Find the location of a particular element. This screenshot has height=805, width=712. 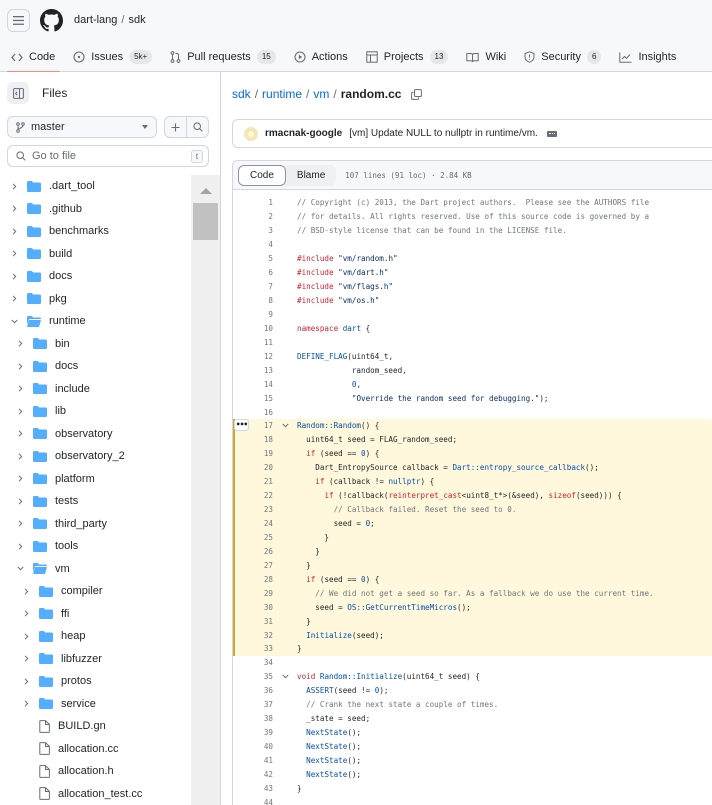

breadcrumb-runtime: runtime is located at coordinates (282, 94).